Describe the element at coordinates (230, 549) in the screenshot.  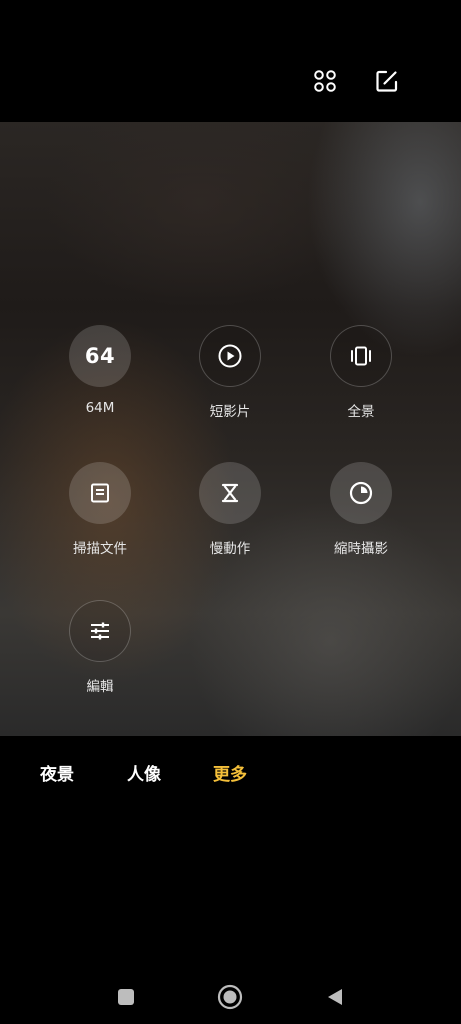
I see `mode-label: 慢動作` at that location.